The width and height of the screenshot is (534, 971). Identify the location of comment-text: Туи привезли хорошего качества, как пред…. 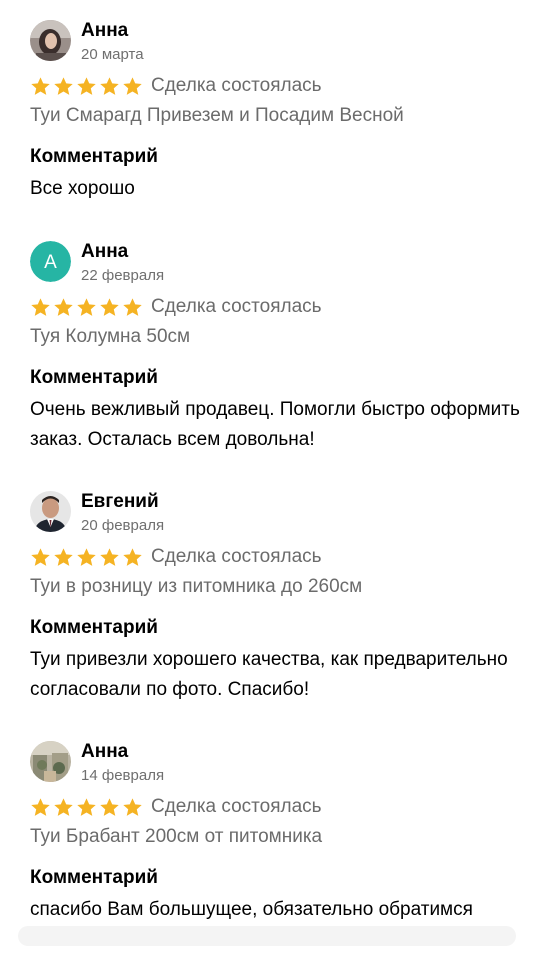
(269, 674).